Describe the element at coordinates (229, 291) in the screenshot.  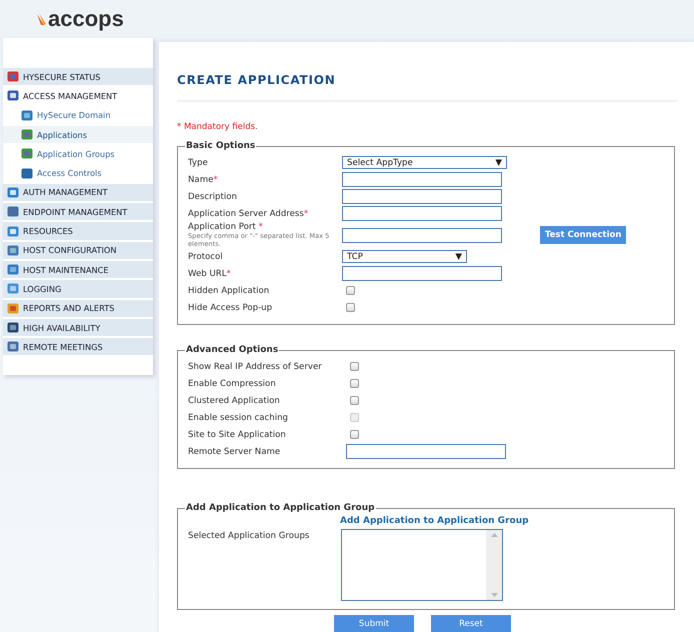
I see `field-label: Hidden Application` at that location.